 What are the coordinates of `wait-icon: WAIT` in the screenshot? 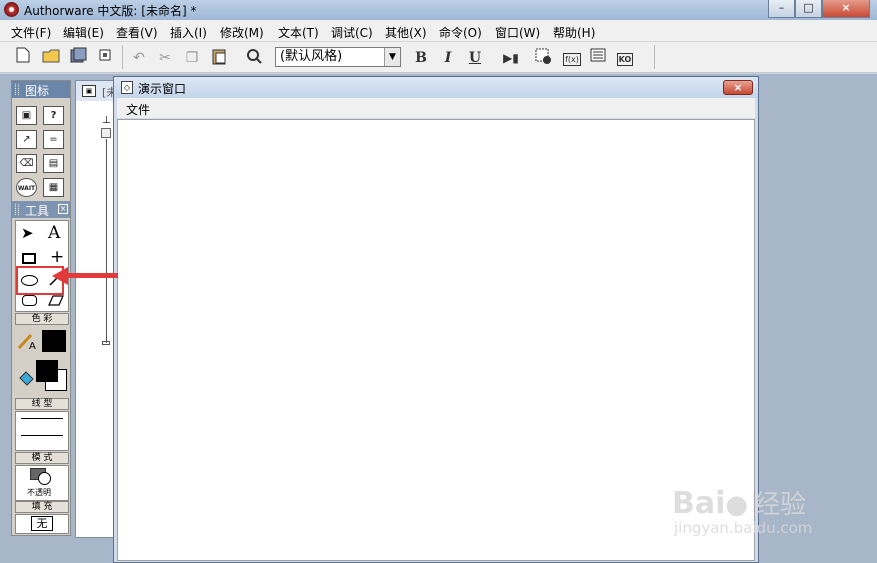 It's located at (26, 187).